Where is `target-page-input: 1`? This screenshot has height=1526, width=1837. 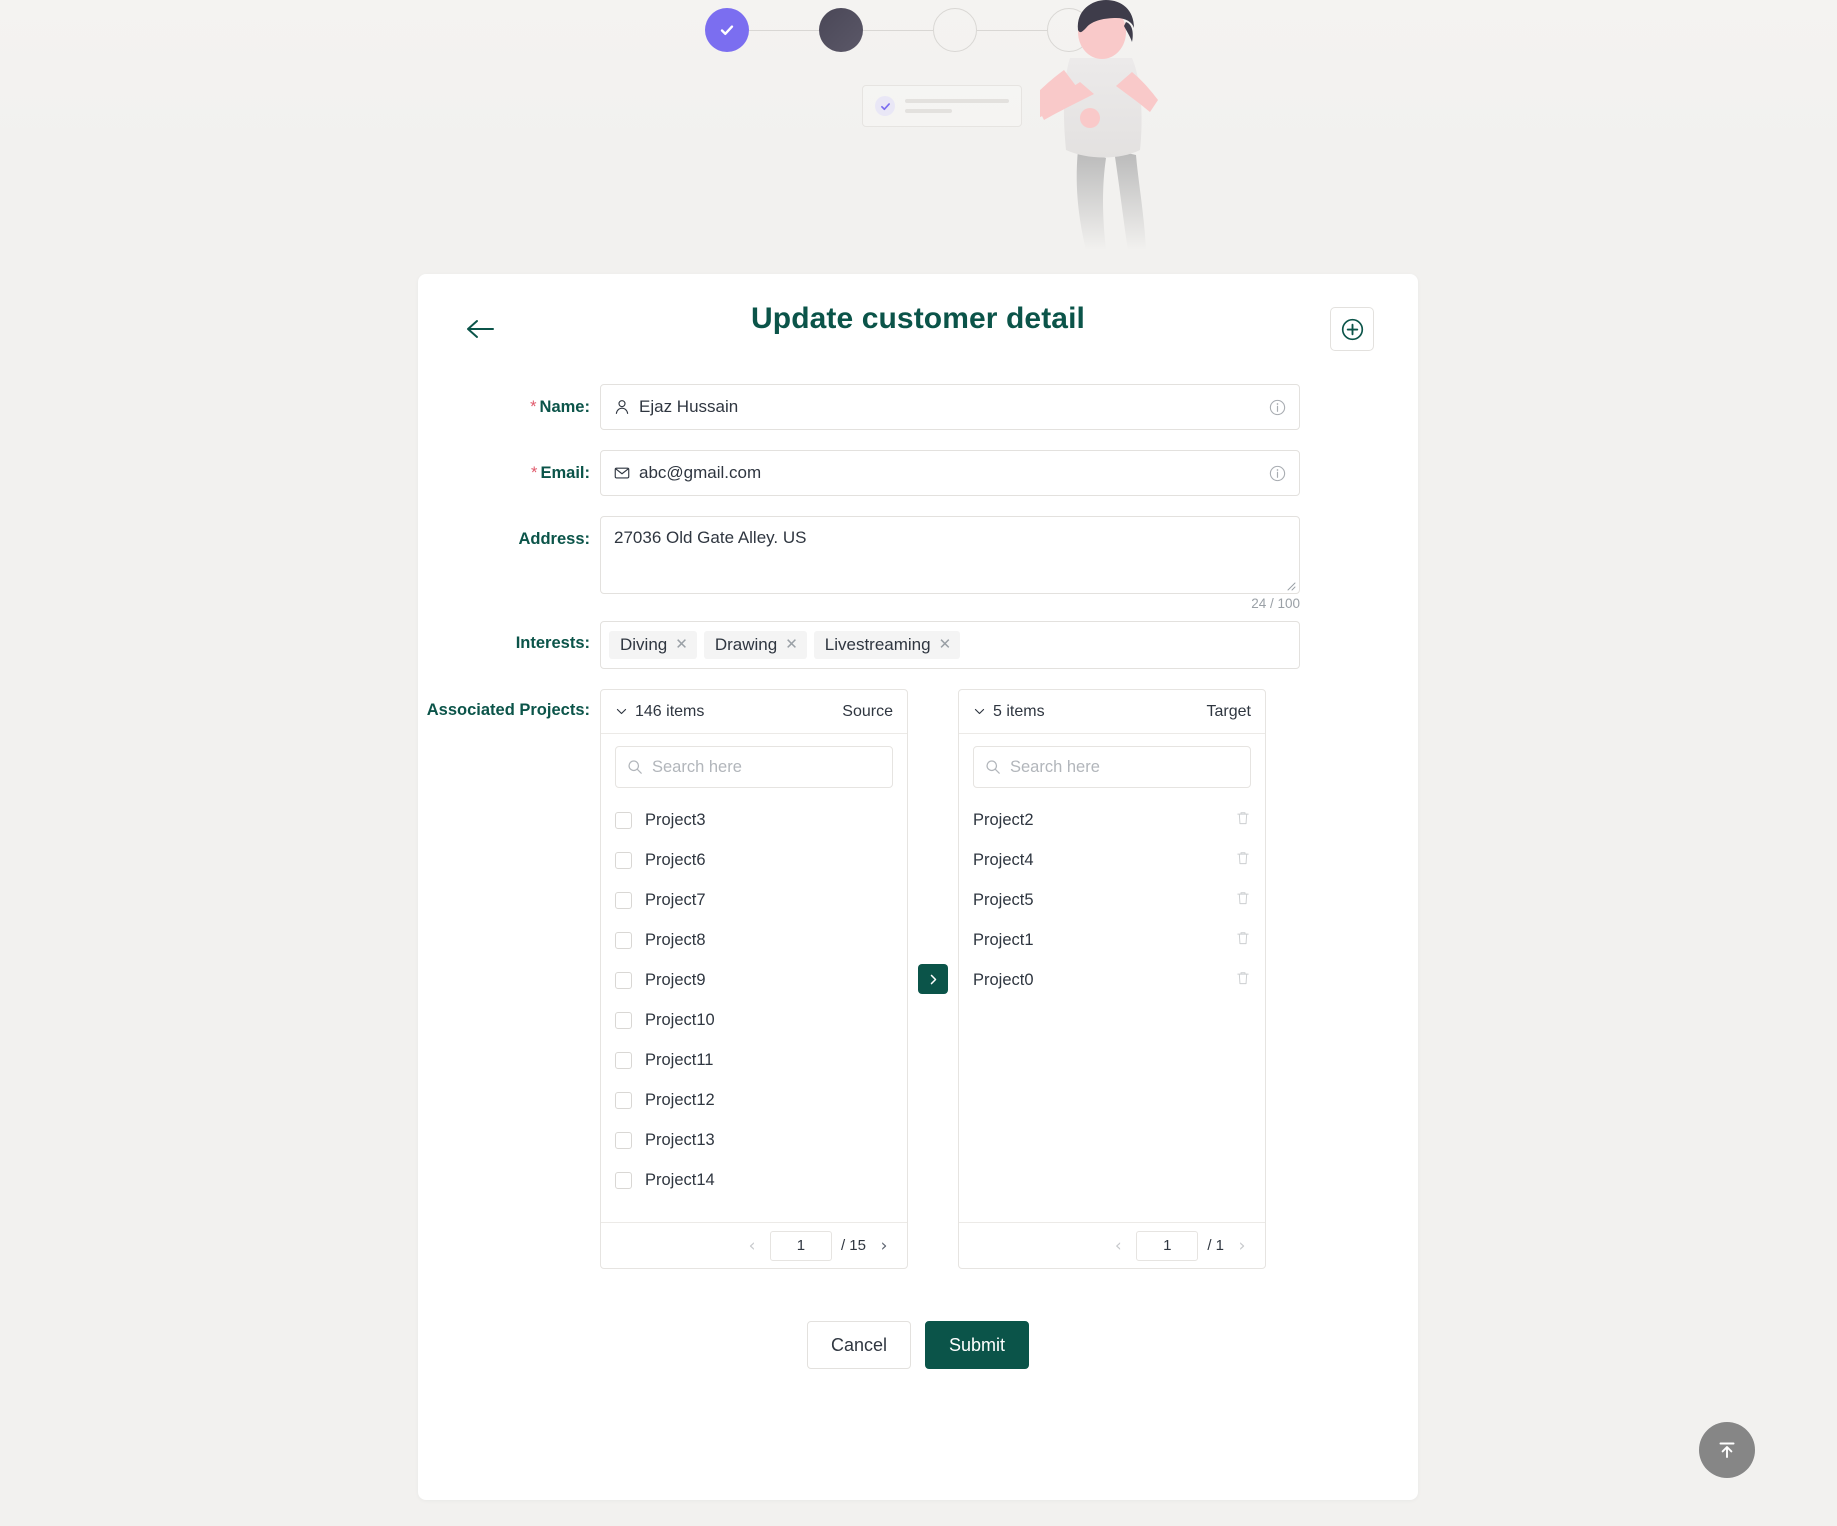
target-page-input: 1 is located at coordinates (1167, 1245).